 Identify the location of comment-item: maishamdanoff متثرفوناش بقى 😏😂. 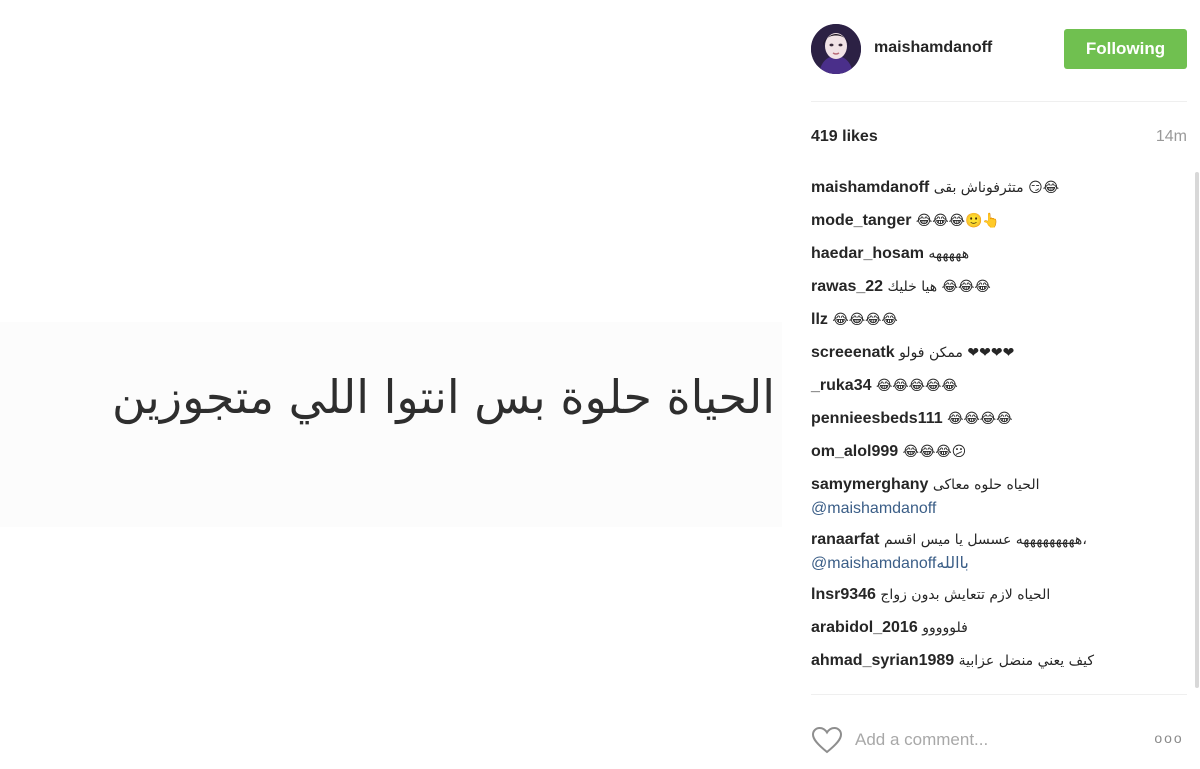
(991, 188).